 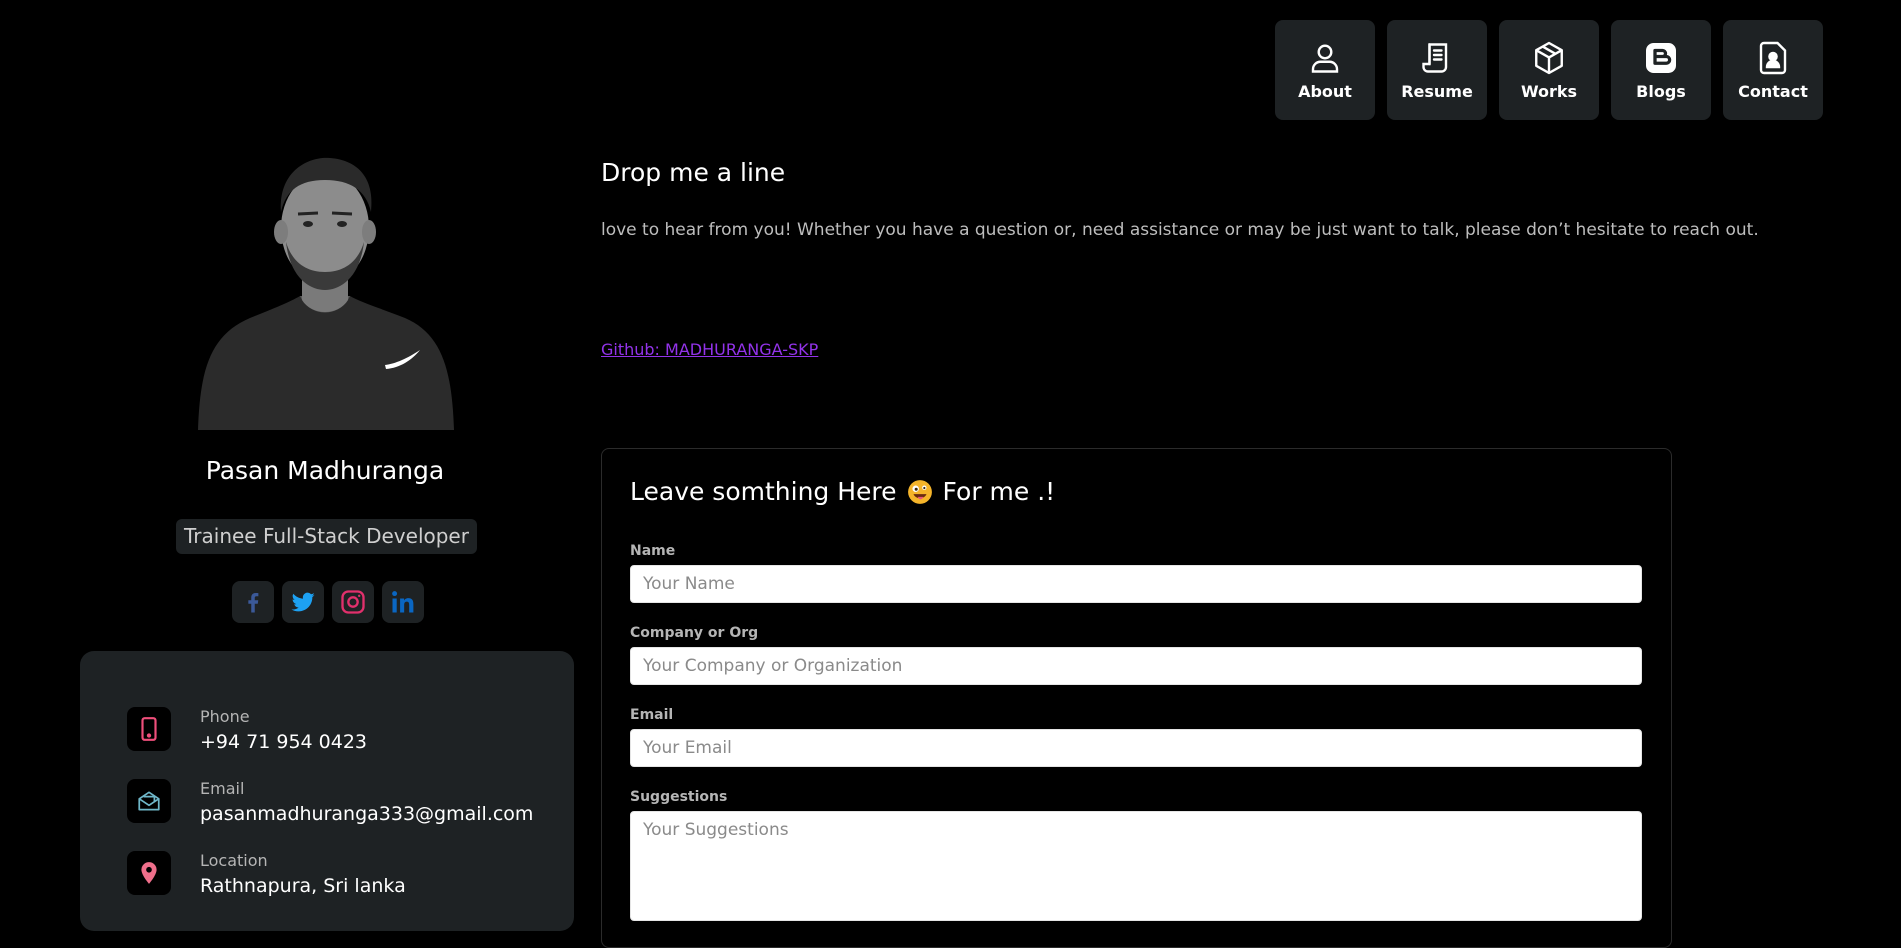 I want to click on nav-works: Works, so click(x=1549, y=70).